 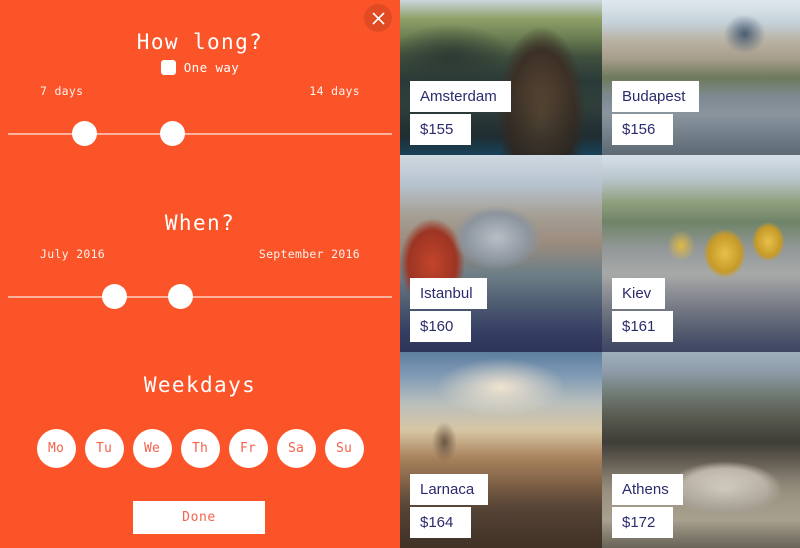 What do you see at coordinates (448, 310) in the screenshot?
I see `destination-label-stack: Istanbul $160` at bounding box center [448, 310].